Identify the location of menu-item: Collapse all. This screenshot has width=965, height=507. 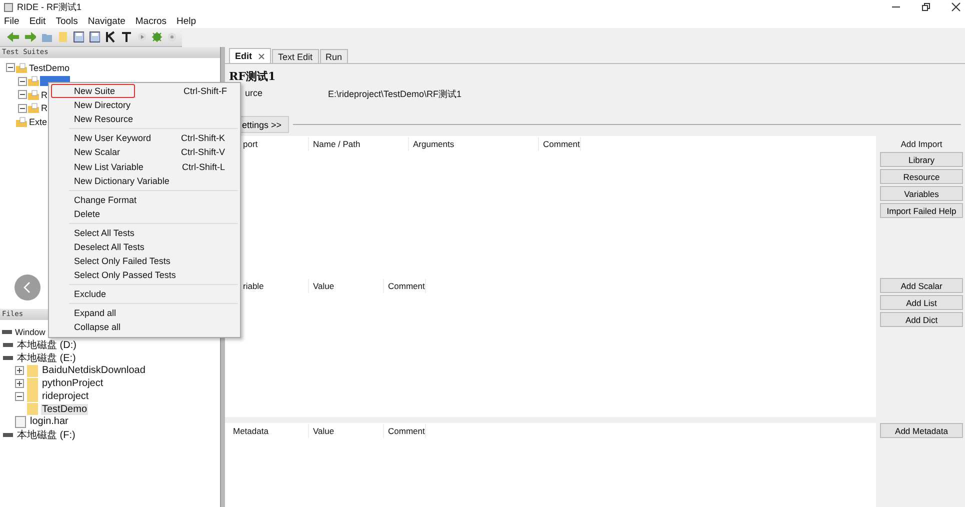
(144, 327).